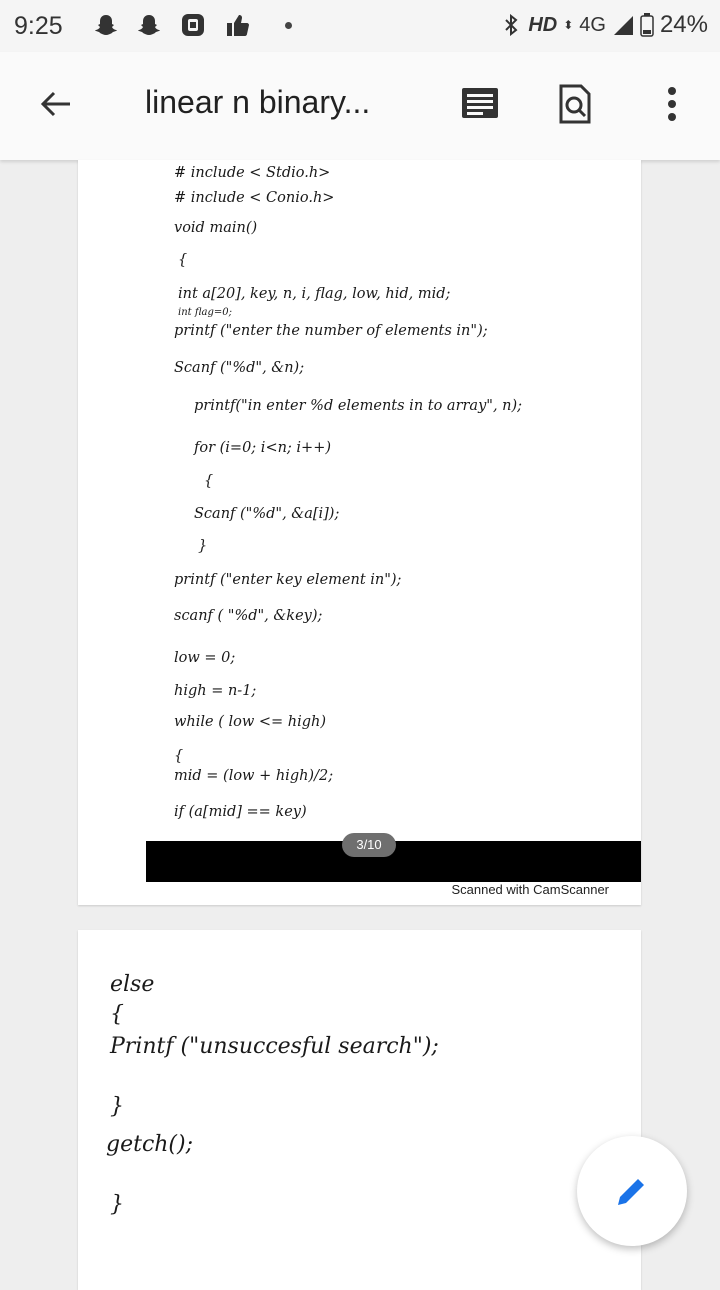 The width and height of the screenshot is (720, 1290). I want to click on code-line: for (i=0; i<n; i++), so click(263, 448).